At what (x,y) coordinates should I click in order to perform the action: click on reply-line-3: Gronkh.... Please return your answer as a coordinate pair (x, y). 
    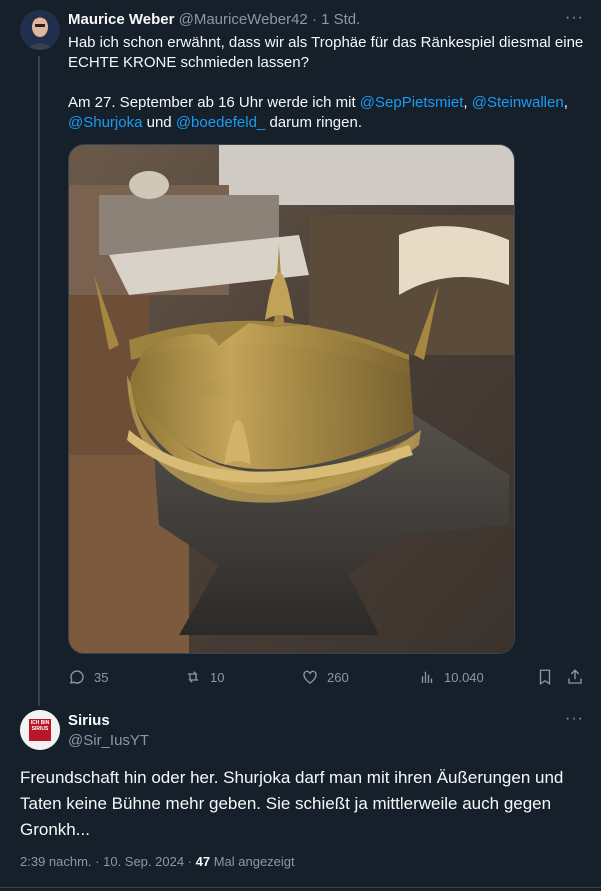
    Looking at the image, I should click on (55, 829).